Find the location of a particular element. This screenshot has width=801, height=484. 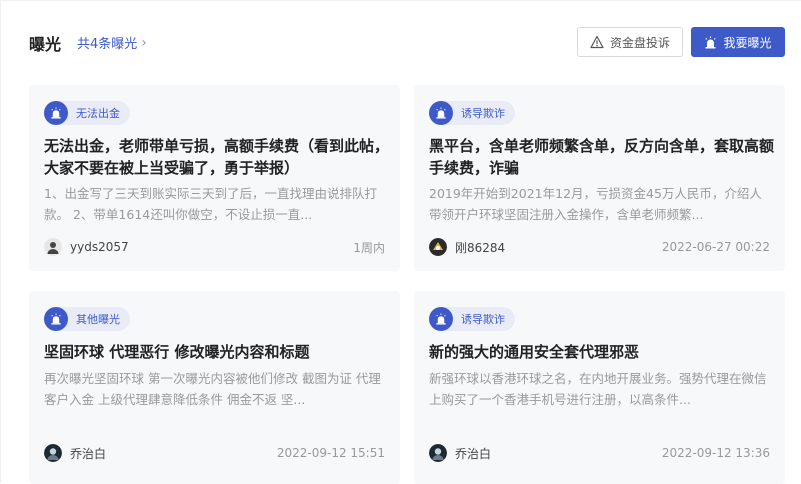

card-title: 黑平台，含单老师频繁含单，反方向含单，套取高额手续费，诈骗 is located at coordinates (601, 157).